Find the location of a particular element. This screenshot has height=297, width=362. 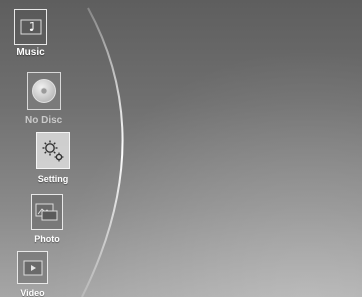

menu-item-no-disc: No Disc is located at coordinates (43, 99).